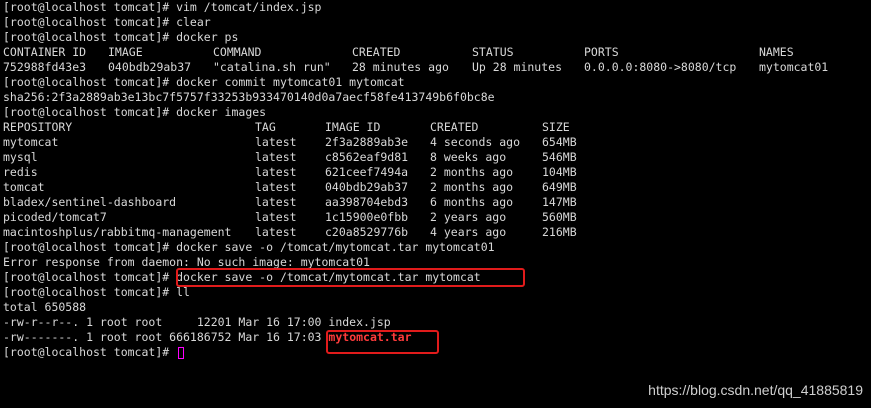 The image size is (871, 408). What do you see at coordinates (559, 157) in the screenshot?
I see `cell-size: 546MB` at bounding box center [559, 157].